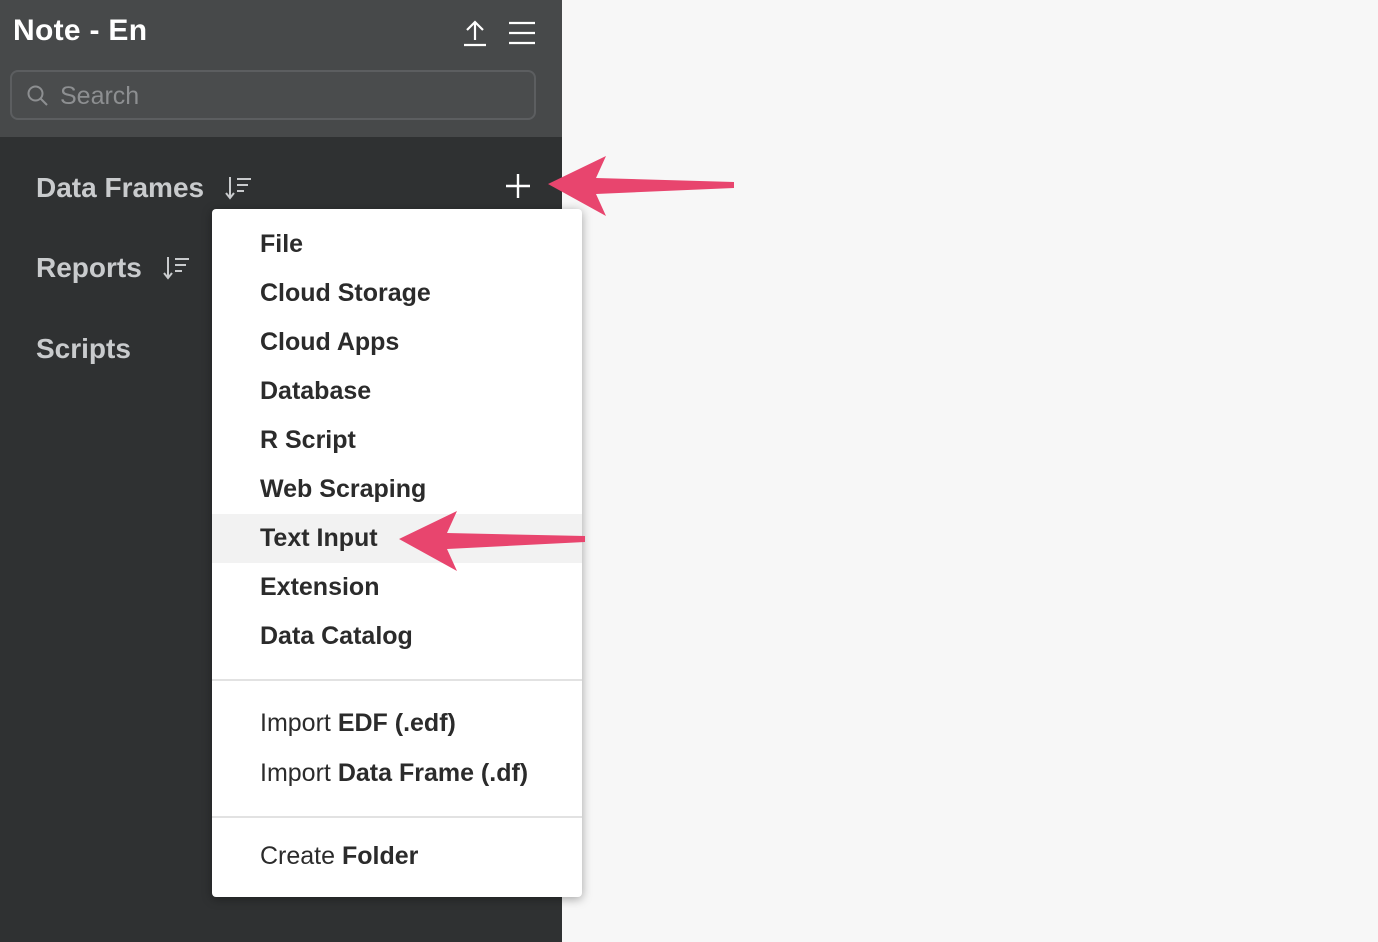 This screenshot has height=942, width=1378. I want to click on upload-icon, so click(475, 33).